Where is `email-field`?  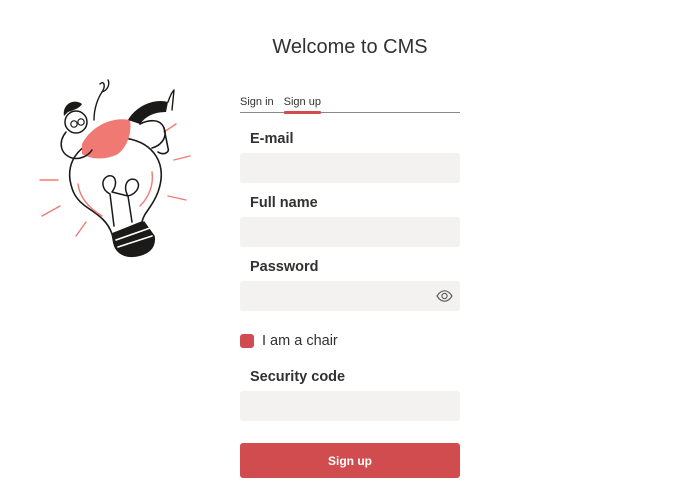
email-field is located at coordinates (350, 168).